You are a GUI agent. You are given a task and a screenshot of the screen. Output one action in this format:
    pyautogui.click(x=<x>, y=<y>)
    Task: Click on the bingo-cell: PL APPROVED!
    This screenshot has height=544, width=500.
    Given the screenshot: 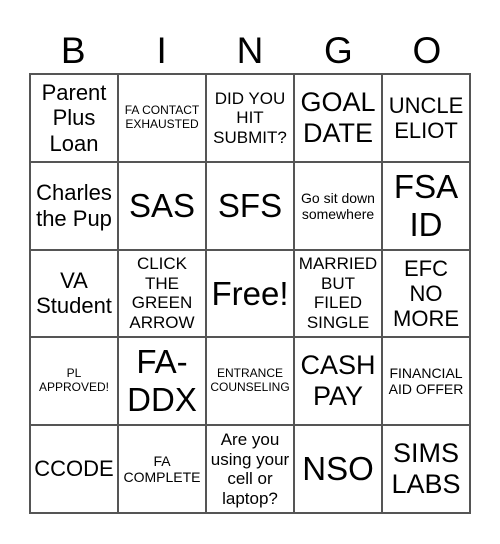 What is the action you would take?
    pyautogui.click(x=74, y=381)
    